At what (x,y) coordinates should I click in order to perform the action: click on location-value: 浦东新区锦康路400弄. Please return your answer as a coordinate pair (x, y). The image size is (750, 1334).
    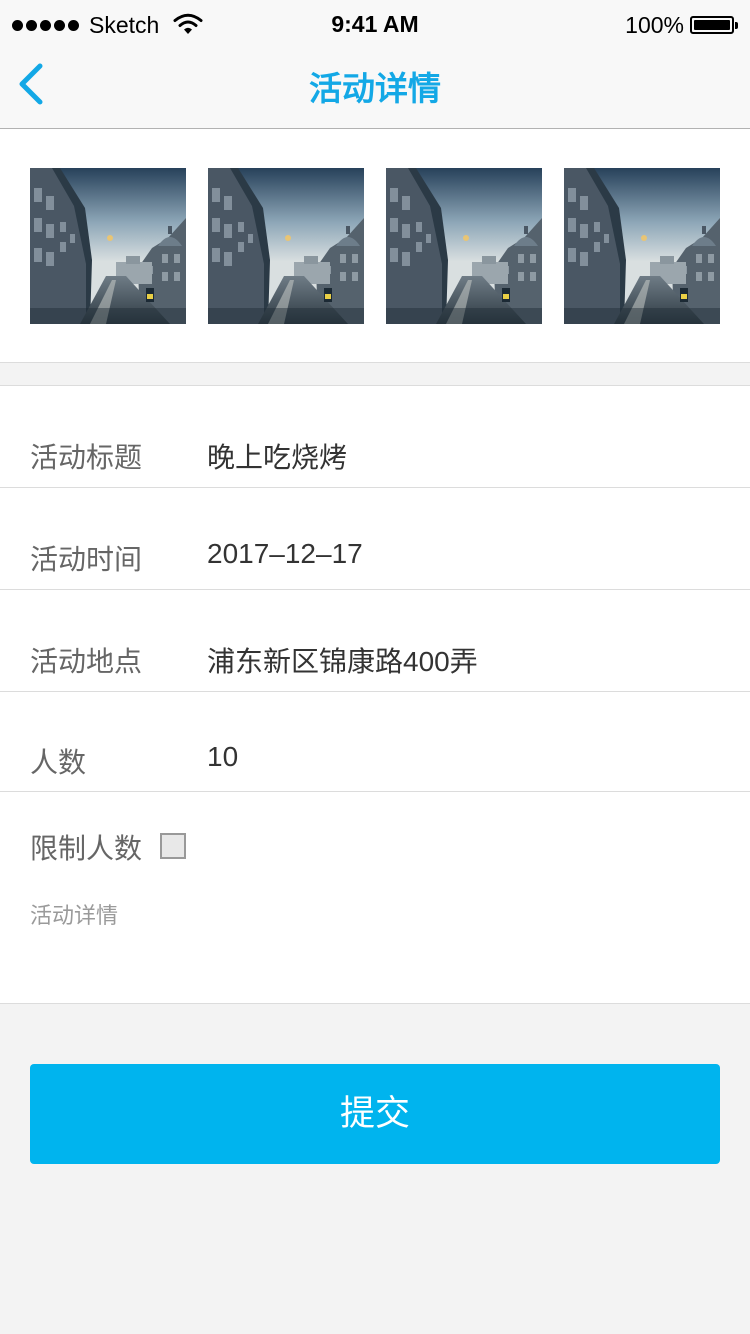
    Looking at the image, I should click on (342, 660).